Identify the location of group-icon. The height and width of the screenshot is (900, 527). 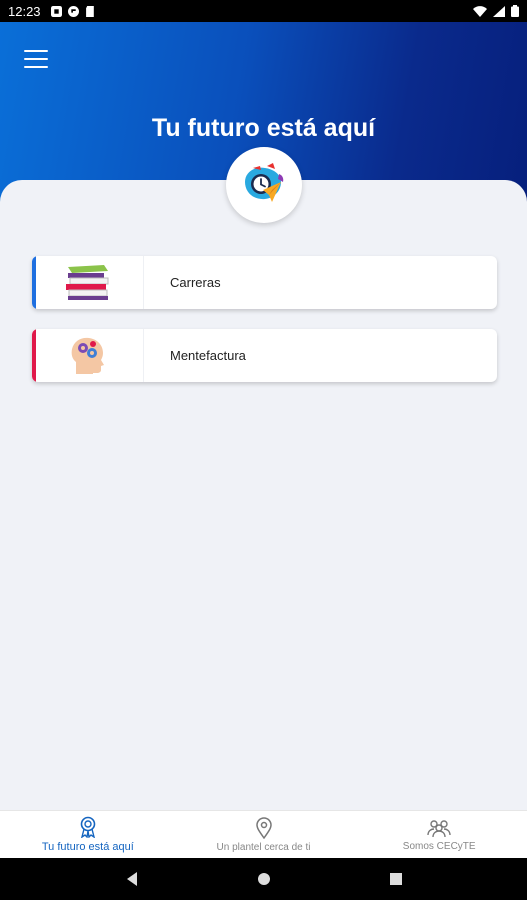
(439, 828).